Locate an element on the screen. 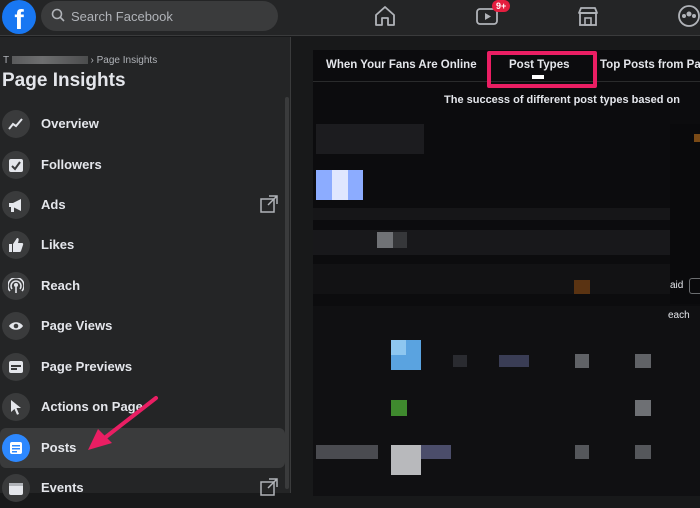 This screenshot has width=700, height=508. breadcrumb: T › Page Insights is located at coordinates (80, 60).